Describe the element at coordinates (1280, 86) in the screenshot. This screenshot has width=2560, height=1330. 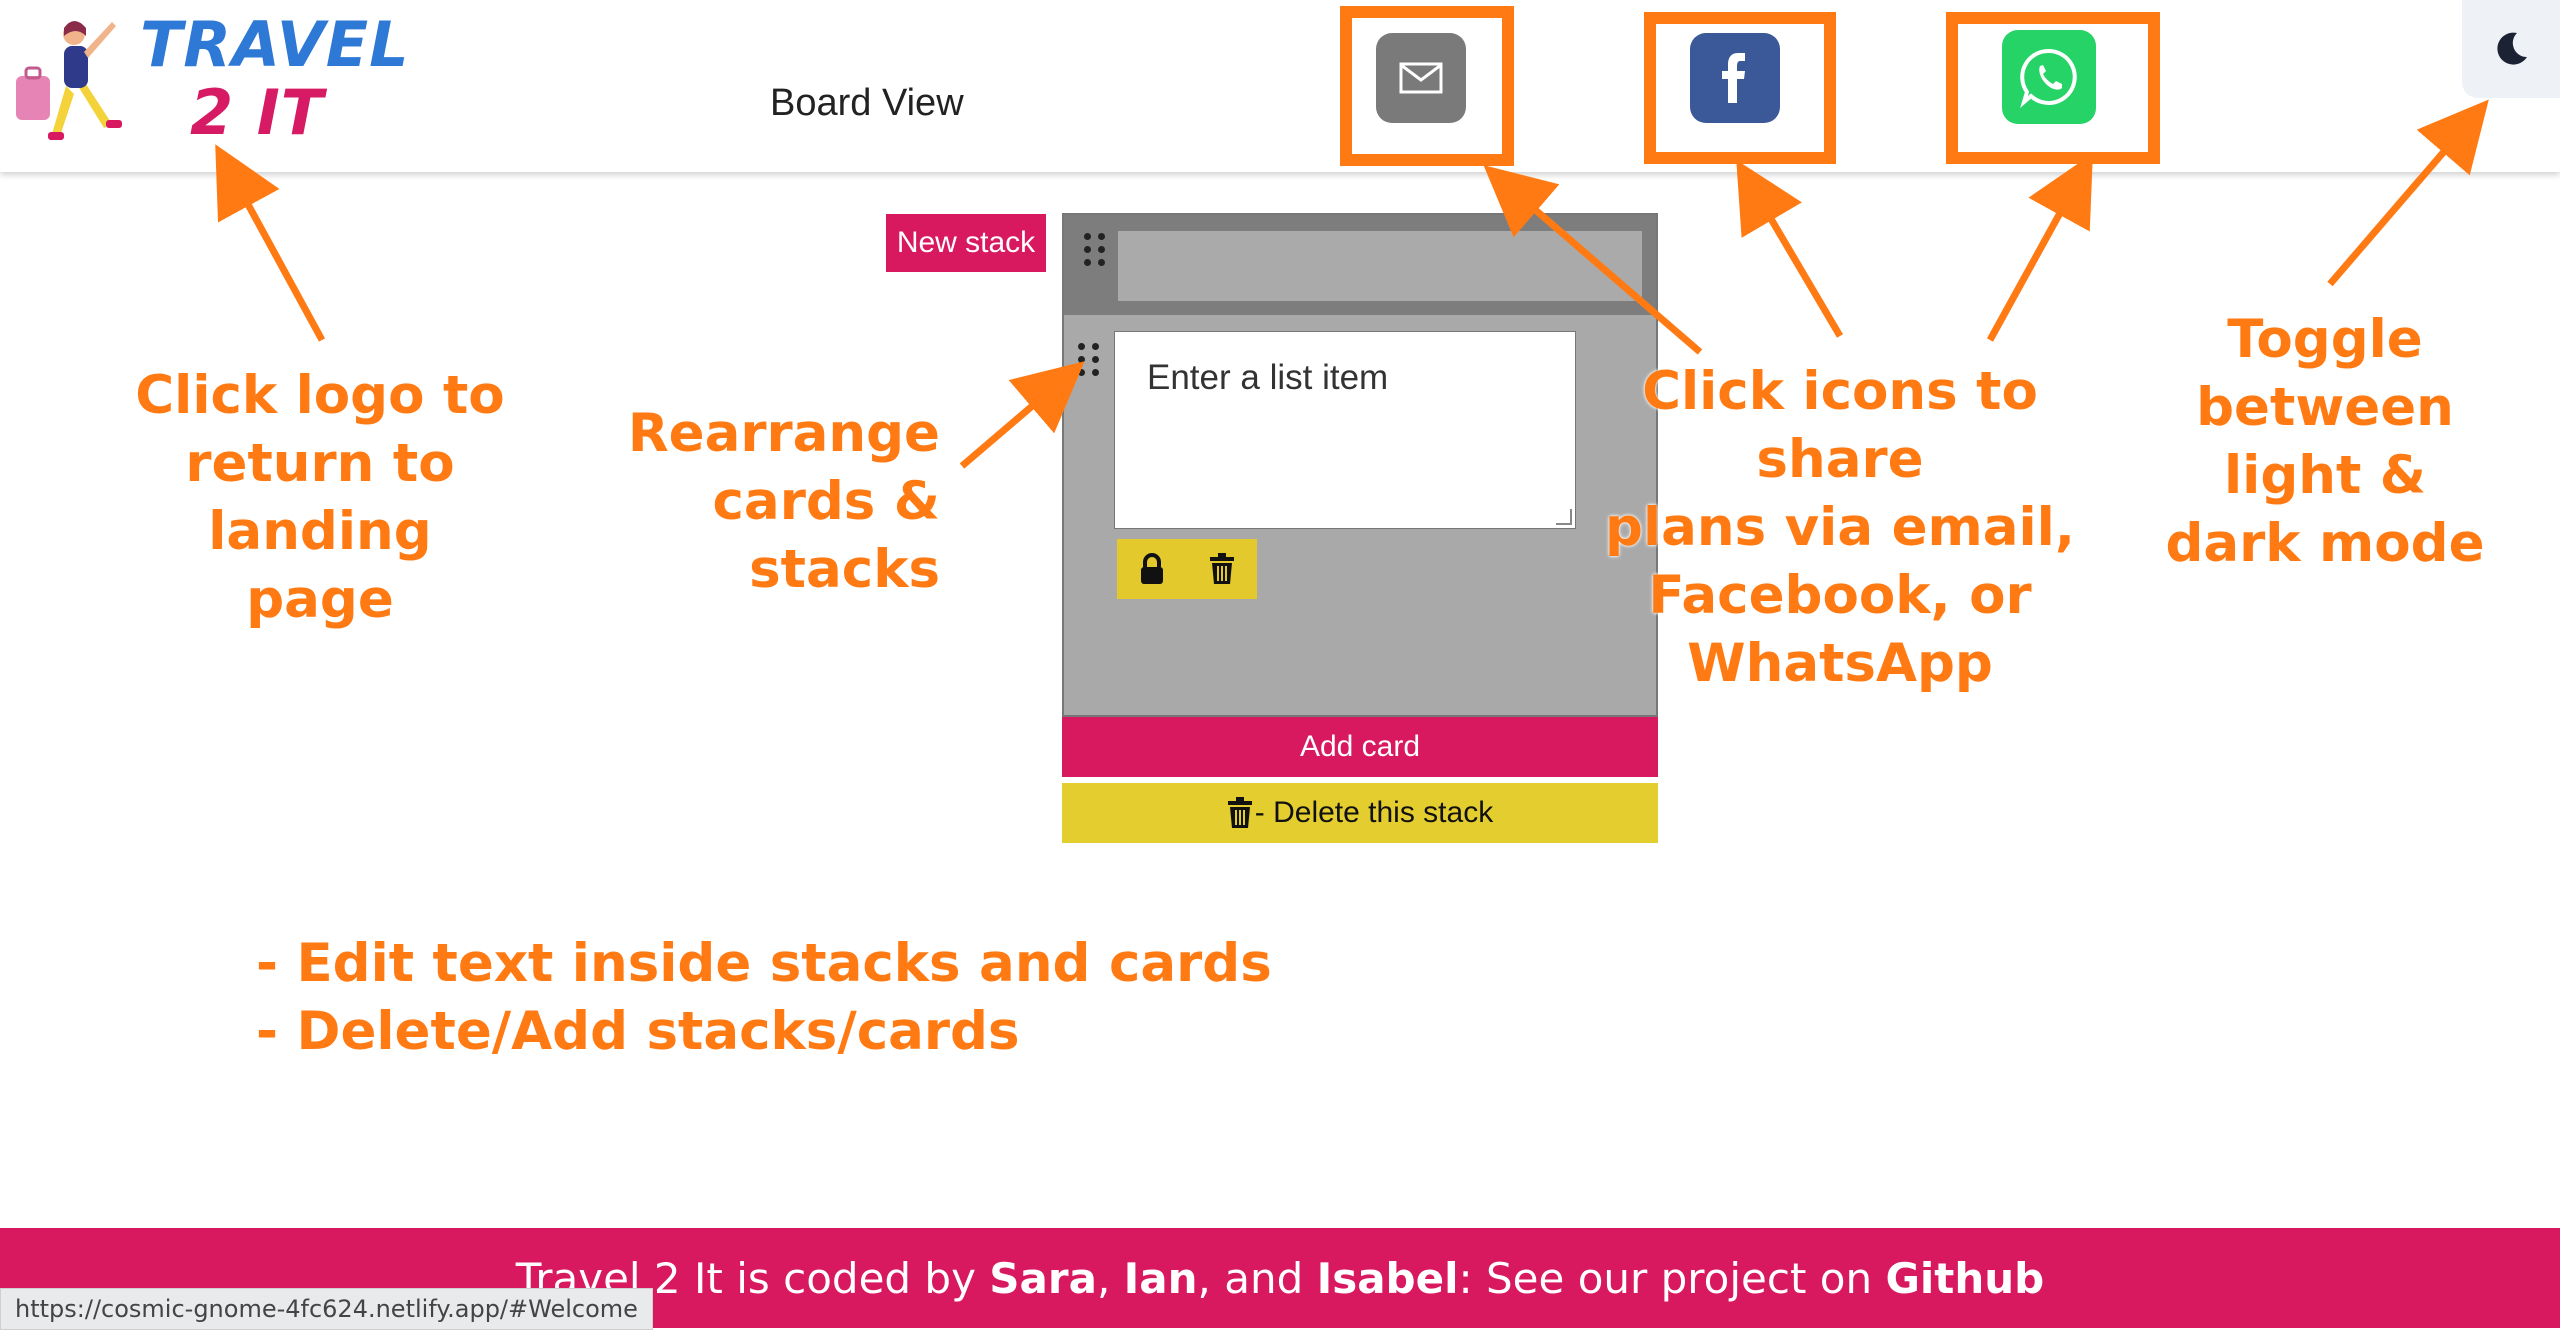
I see `top-navbar: TRAVEL 2 IT Board View` at that location.